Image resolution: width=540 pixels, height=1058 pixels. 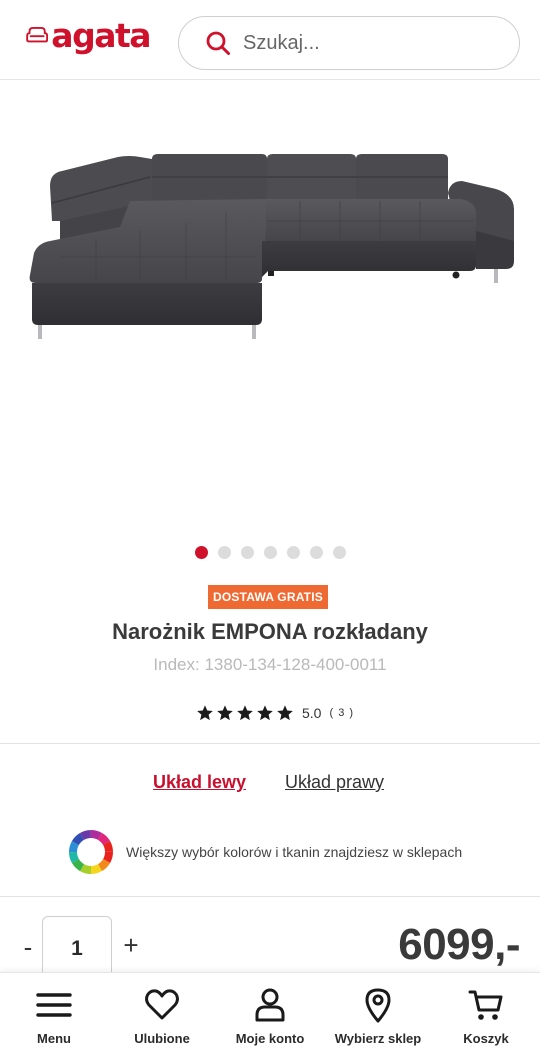 I want to click on product-price: 6099,-, so click(x=459, y=944).